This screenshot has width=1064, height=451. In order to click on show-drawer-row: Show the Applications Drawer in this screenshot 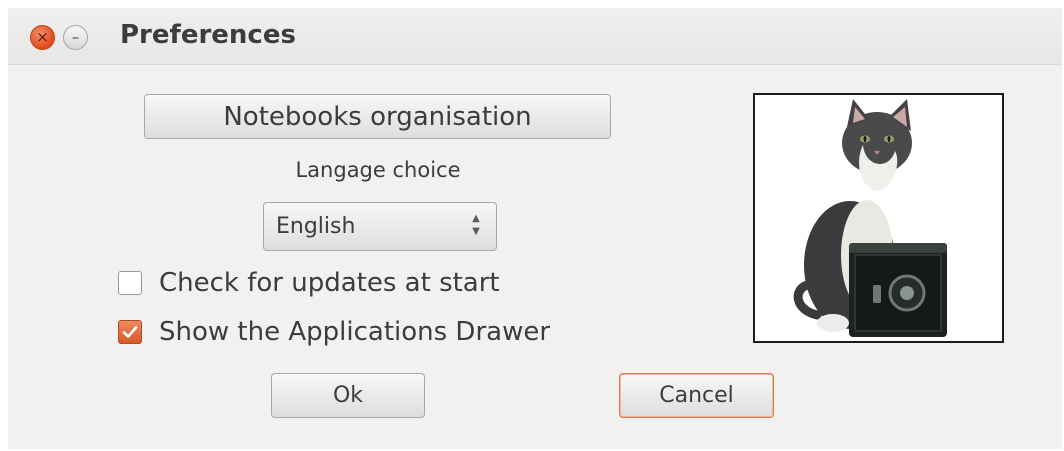, I will do `click(334, 332)`.